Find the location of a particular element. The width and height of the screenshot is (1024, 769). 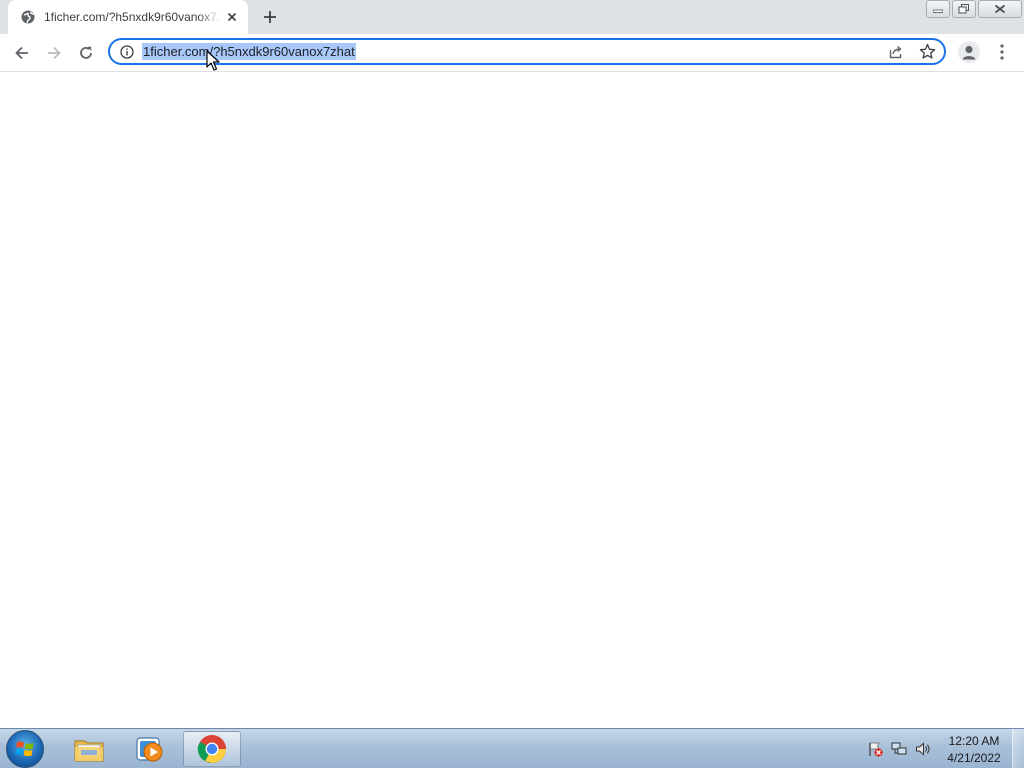

arrow-right-icon is located at coordinates (54, 53).